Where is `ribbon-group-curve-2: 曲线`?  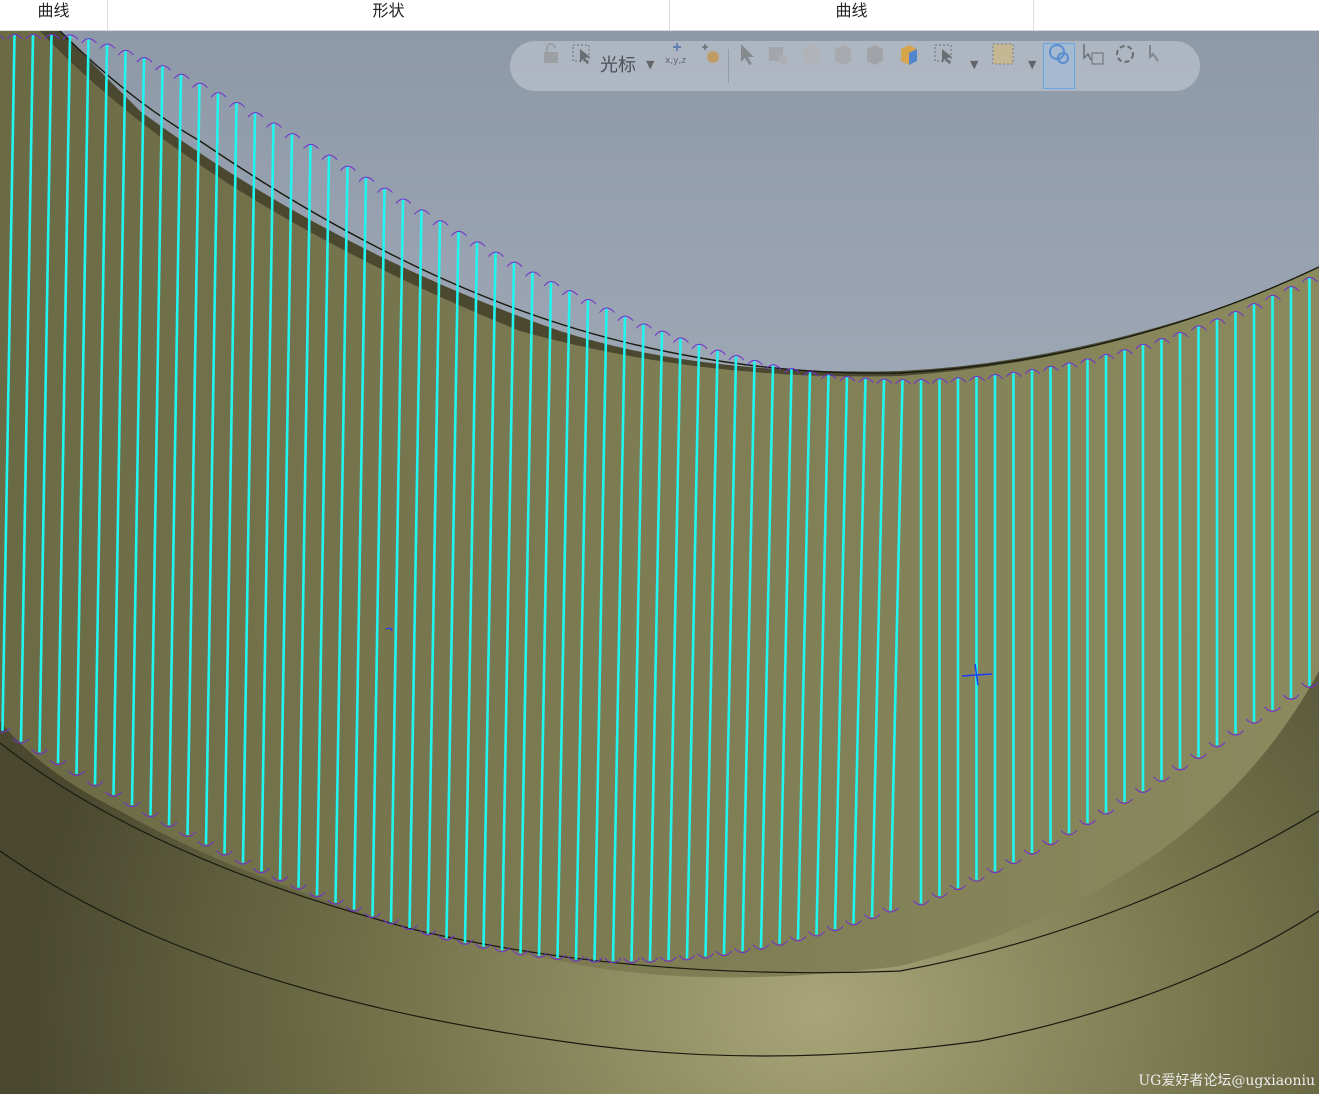 ribbon-group-curve-2: 曲线 is located at coordinates (852, 15).